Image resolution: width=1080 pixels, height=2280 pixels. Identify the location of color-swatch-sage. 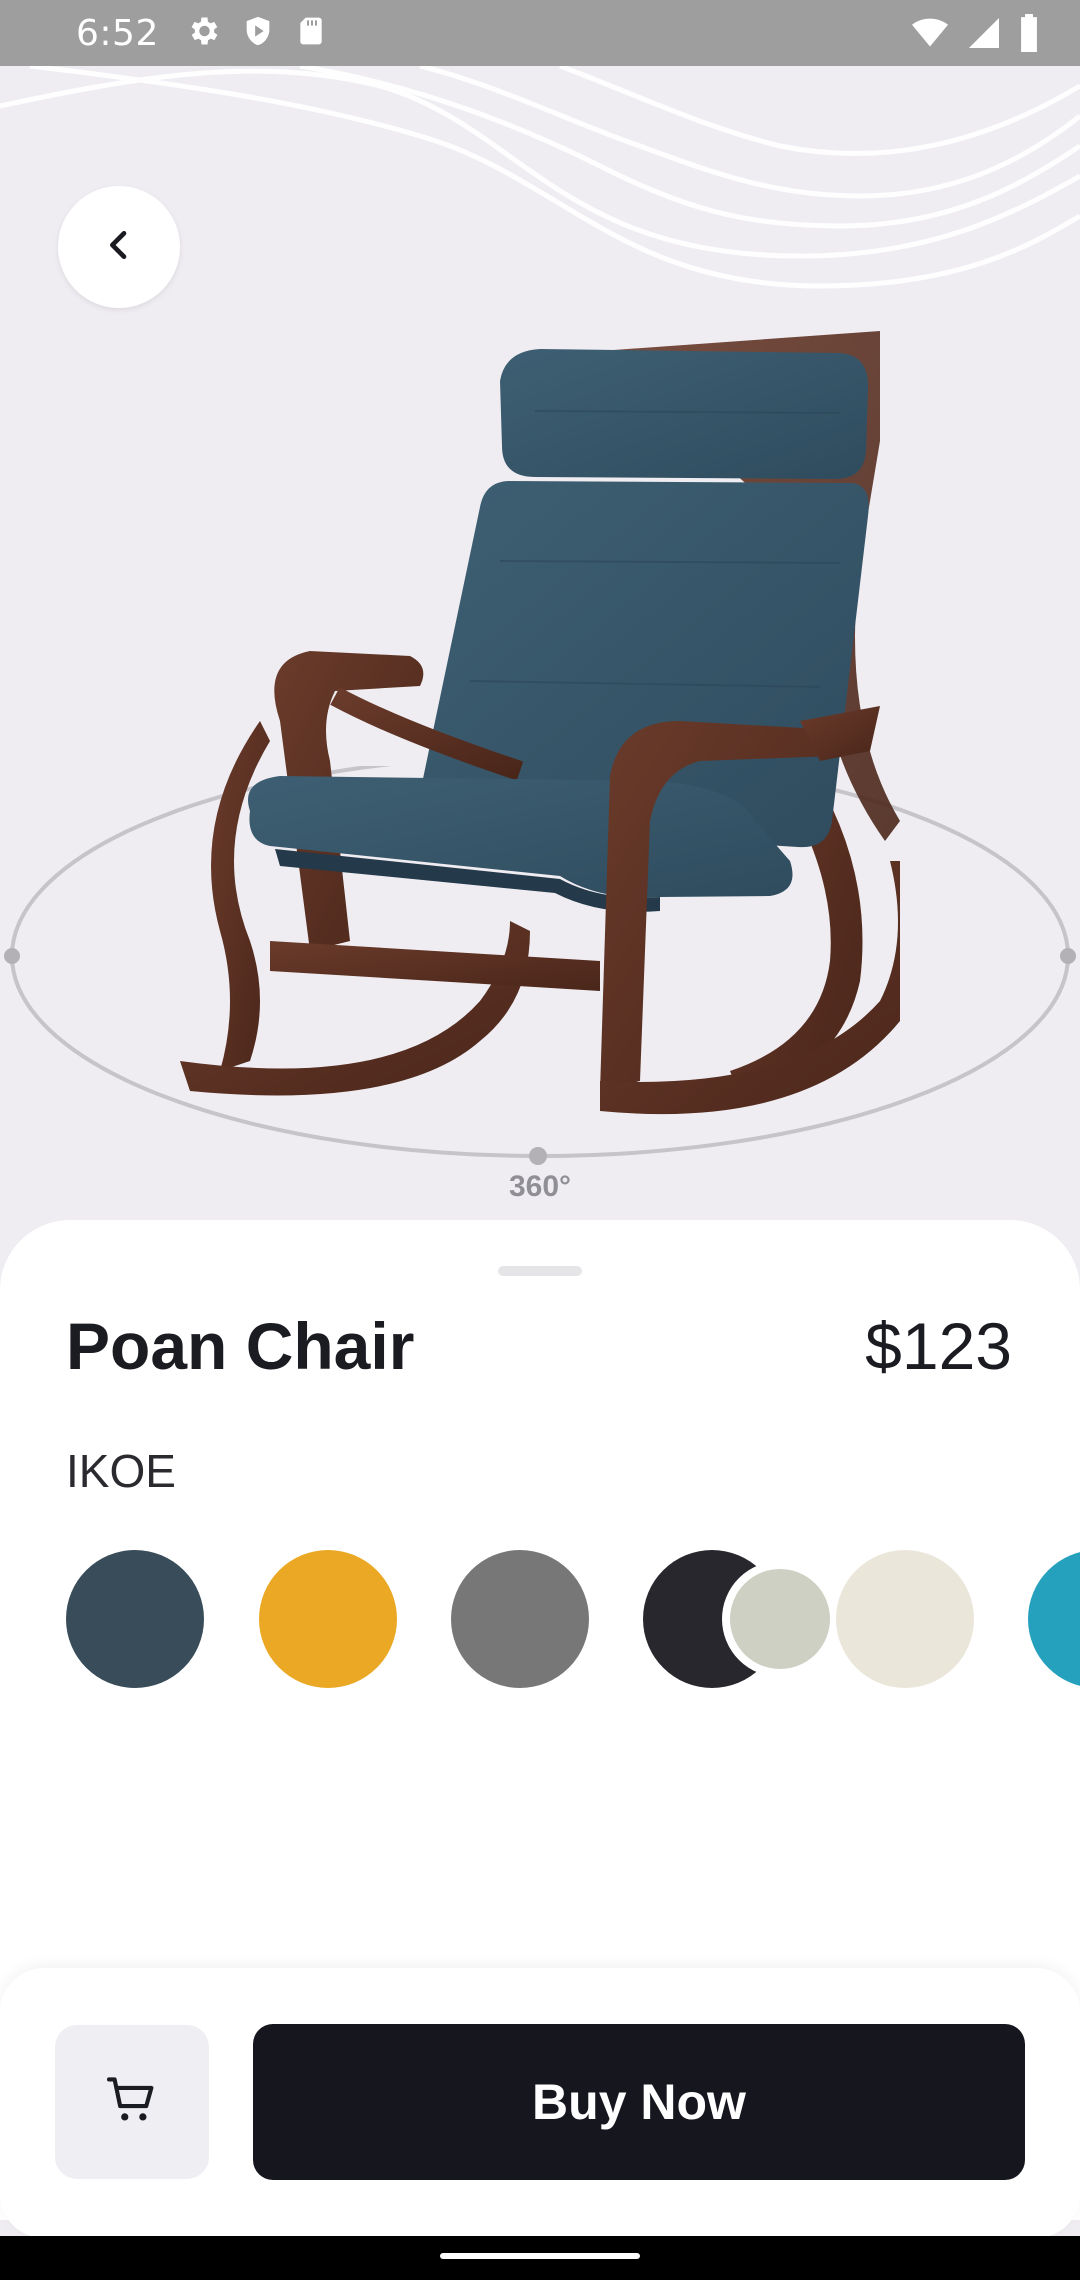
(780, 1619).